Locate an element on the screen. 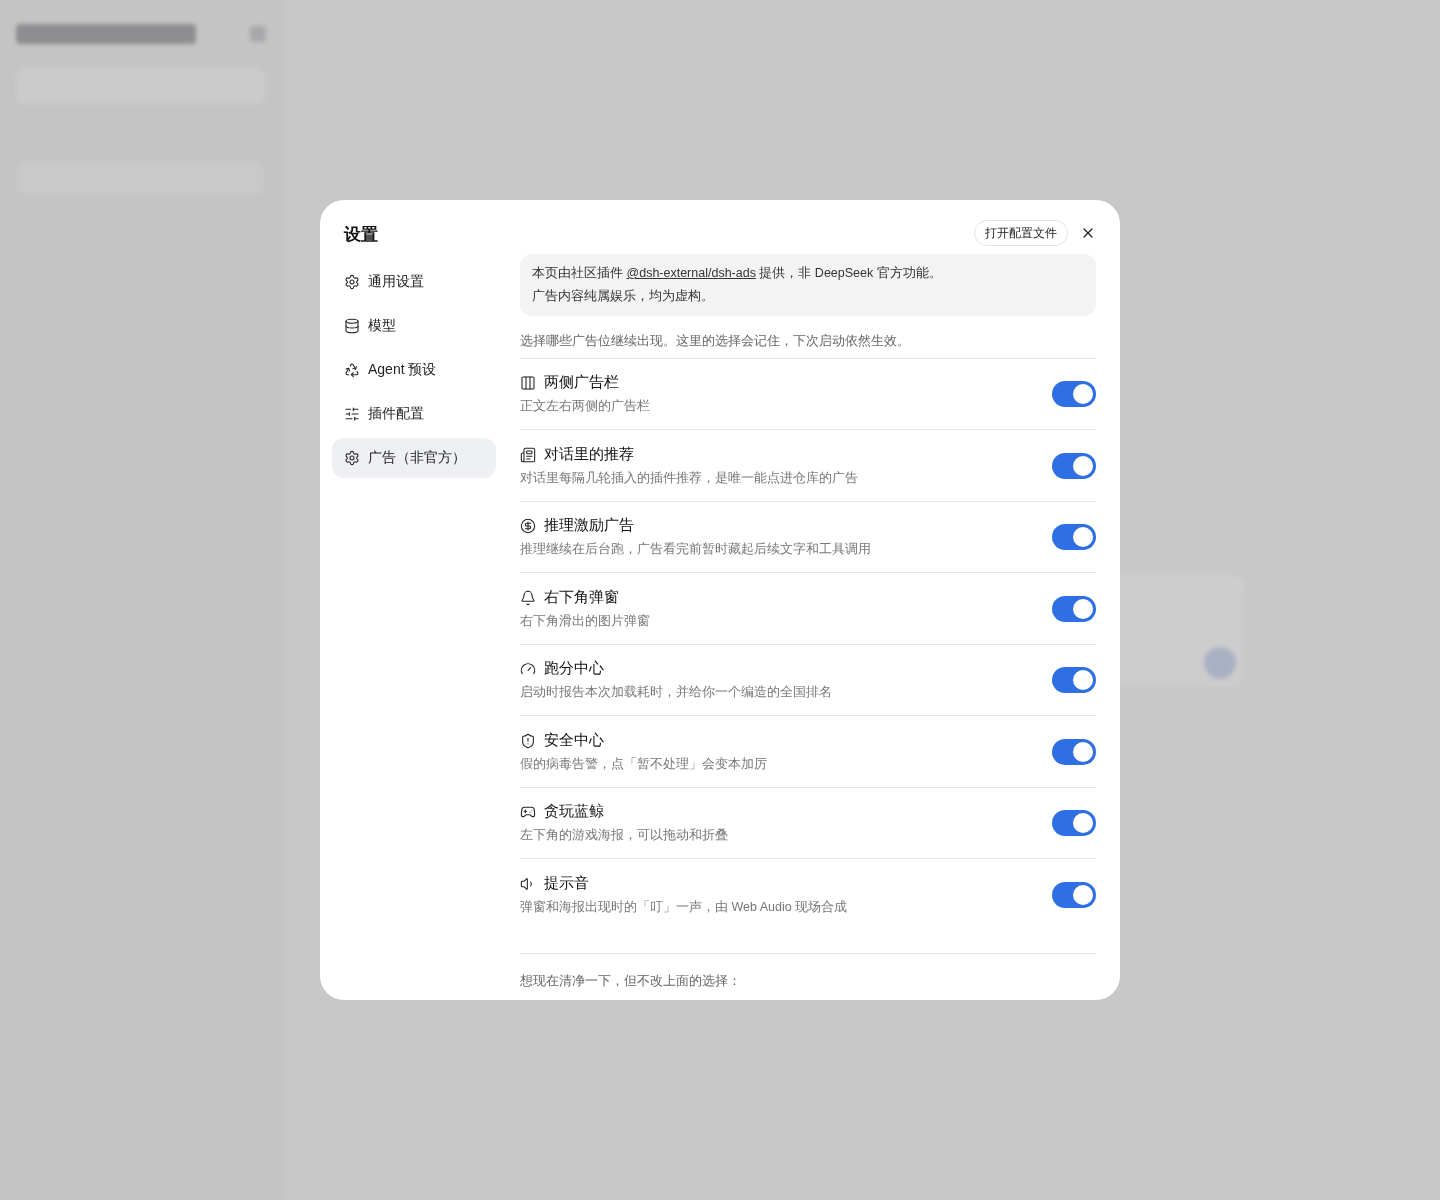  setting-title: 两侧广告栏 is located at coordinates (581, 383).